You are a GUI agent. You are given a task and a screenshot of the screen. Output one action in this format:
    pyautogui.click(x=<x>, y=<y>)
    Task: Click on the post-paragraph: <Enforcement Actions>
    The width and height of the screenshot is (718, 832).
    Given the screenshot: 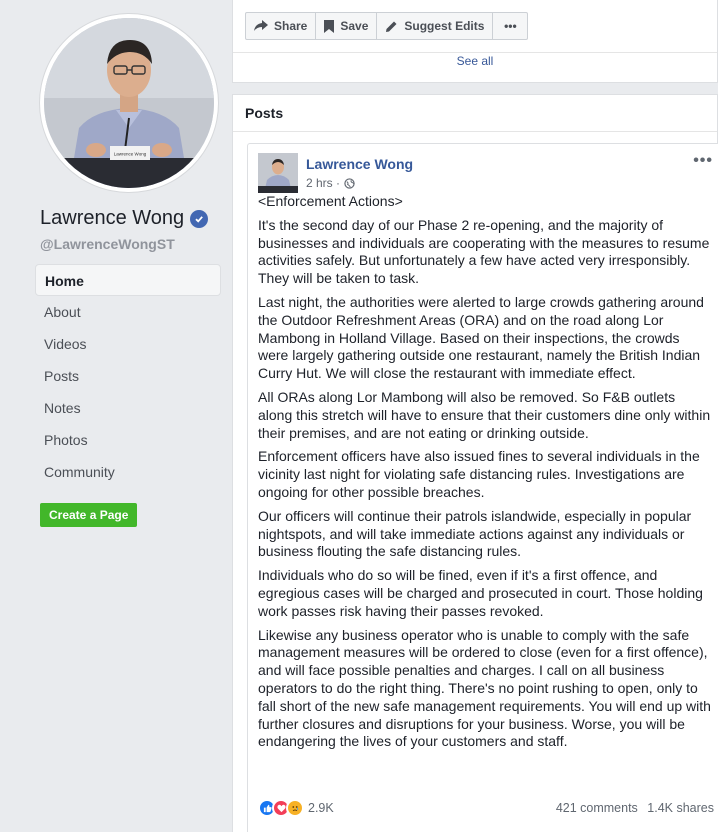 What is the action you would take?
    pyautogui.click(x=330, y=201)
    